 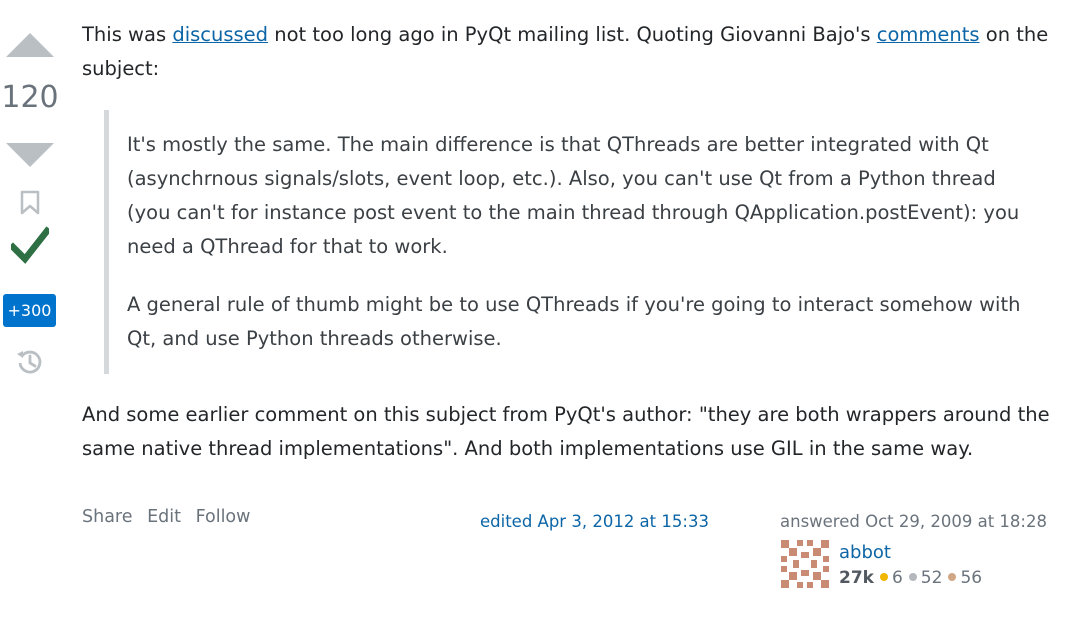 I want to click on bounty-badge: +300, so click(x=29, y=310).